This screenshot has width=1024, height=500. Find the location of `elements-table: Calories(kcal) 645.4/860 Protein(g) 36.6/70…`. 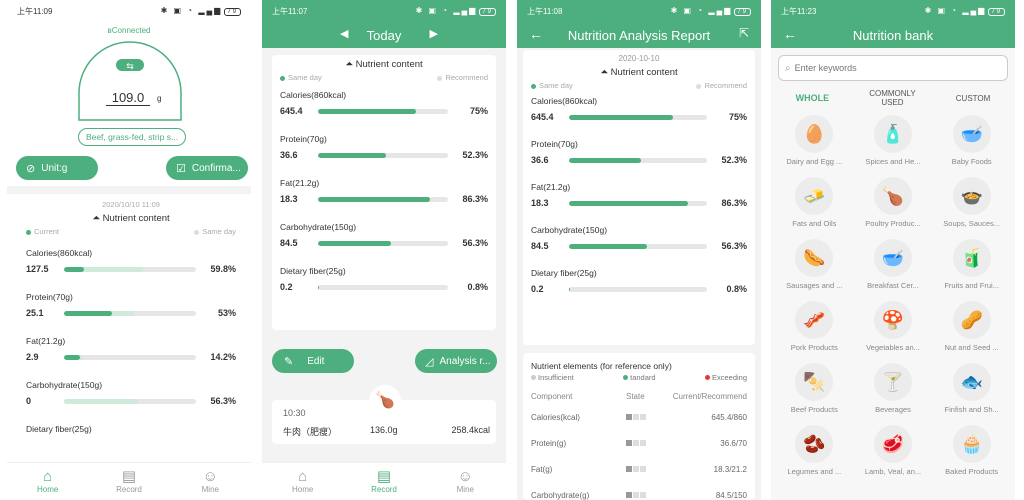

elements-table: Calories(kcal) 645.4/860 Protein(g) 36.6/70… is located at coordinates (639, 452).